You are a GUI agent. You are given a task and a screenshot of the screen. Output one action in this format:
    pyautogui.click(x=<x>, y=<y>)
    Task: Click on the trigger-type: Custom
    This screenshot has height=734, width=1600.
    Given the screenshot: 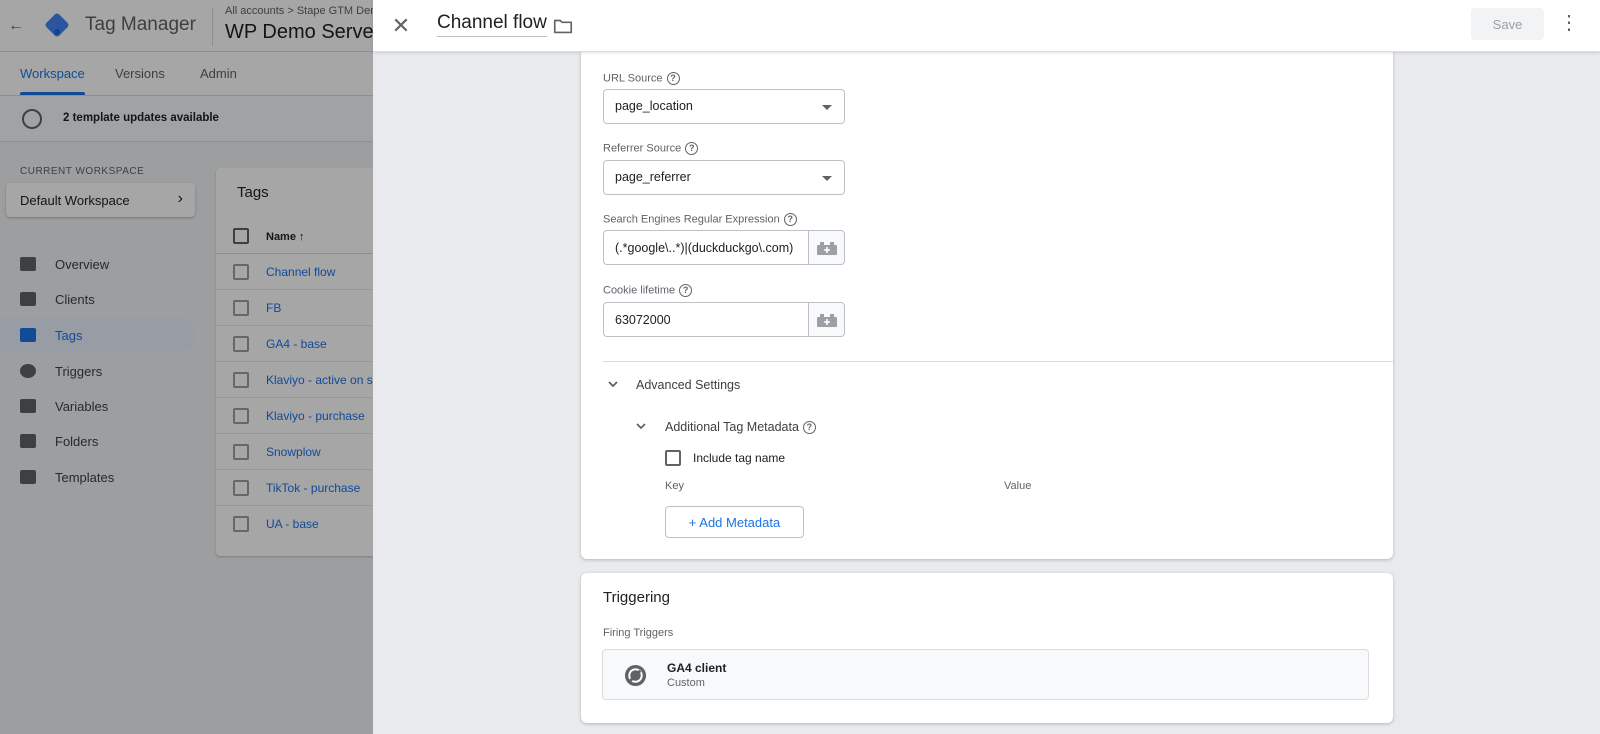 What is the action you would take?
    pyautogui.click(x=686, y=683)
    